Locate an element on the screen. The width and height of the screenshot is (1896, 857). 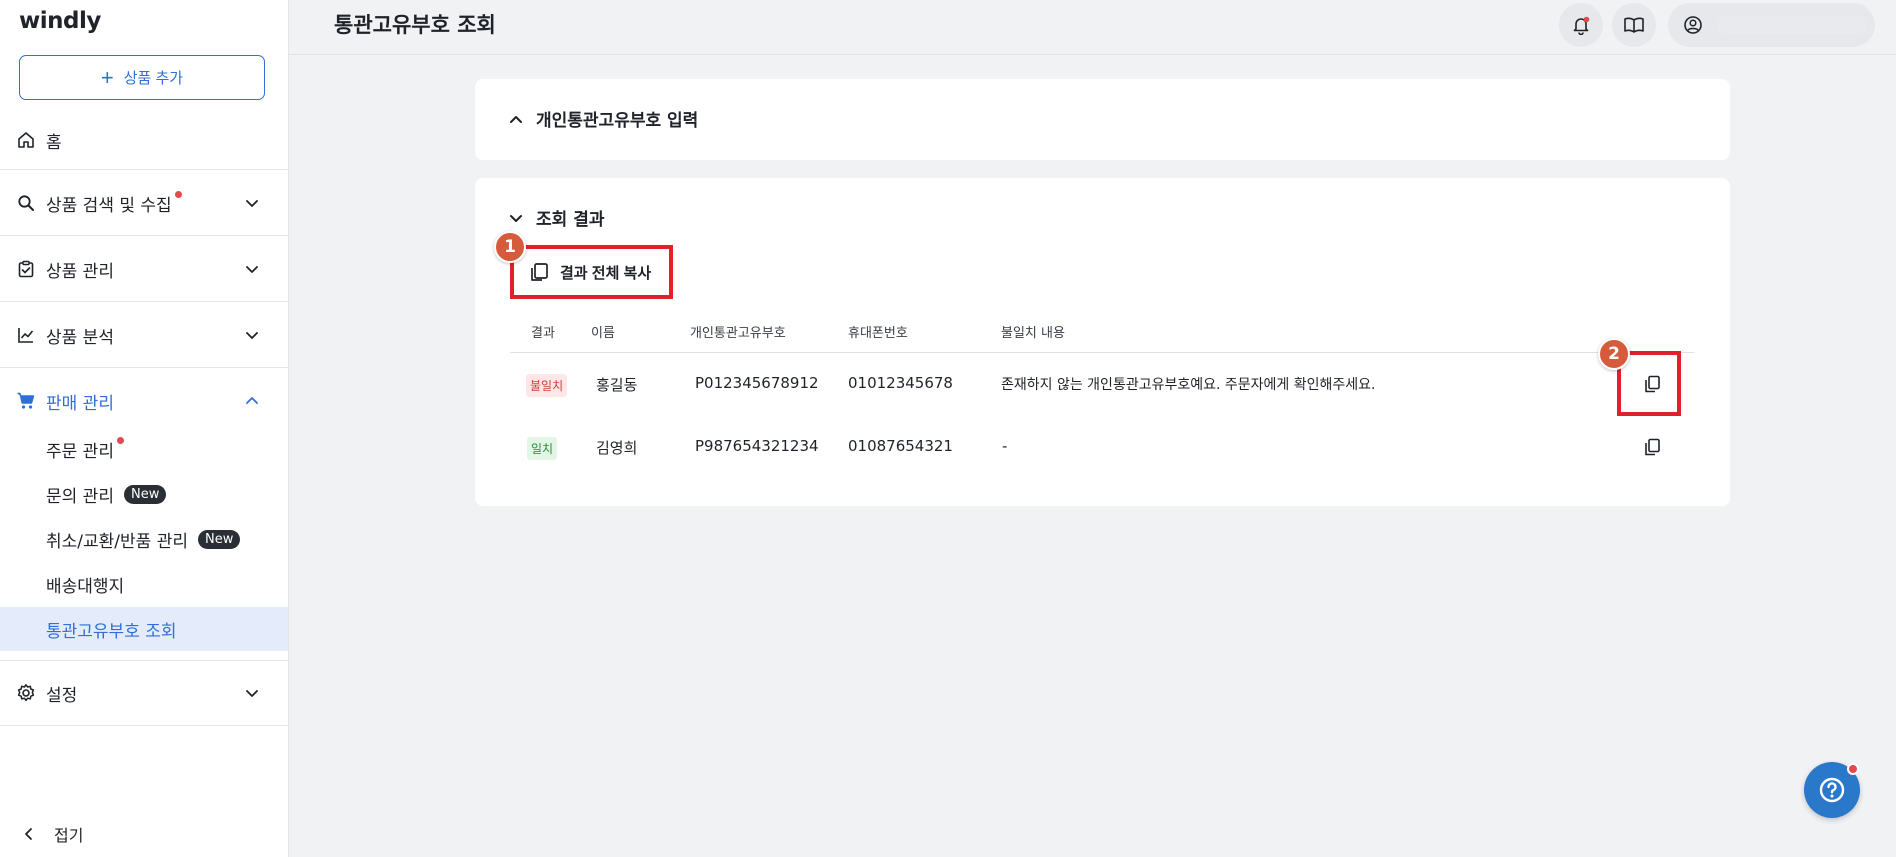
sidebar-subitem-customs-code: 통관고유부호 조회 is located at coordinates (144, 629).